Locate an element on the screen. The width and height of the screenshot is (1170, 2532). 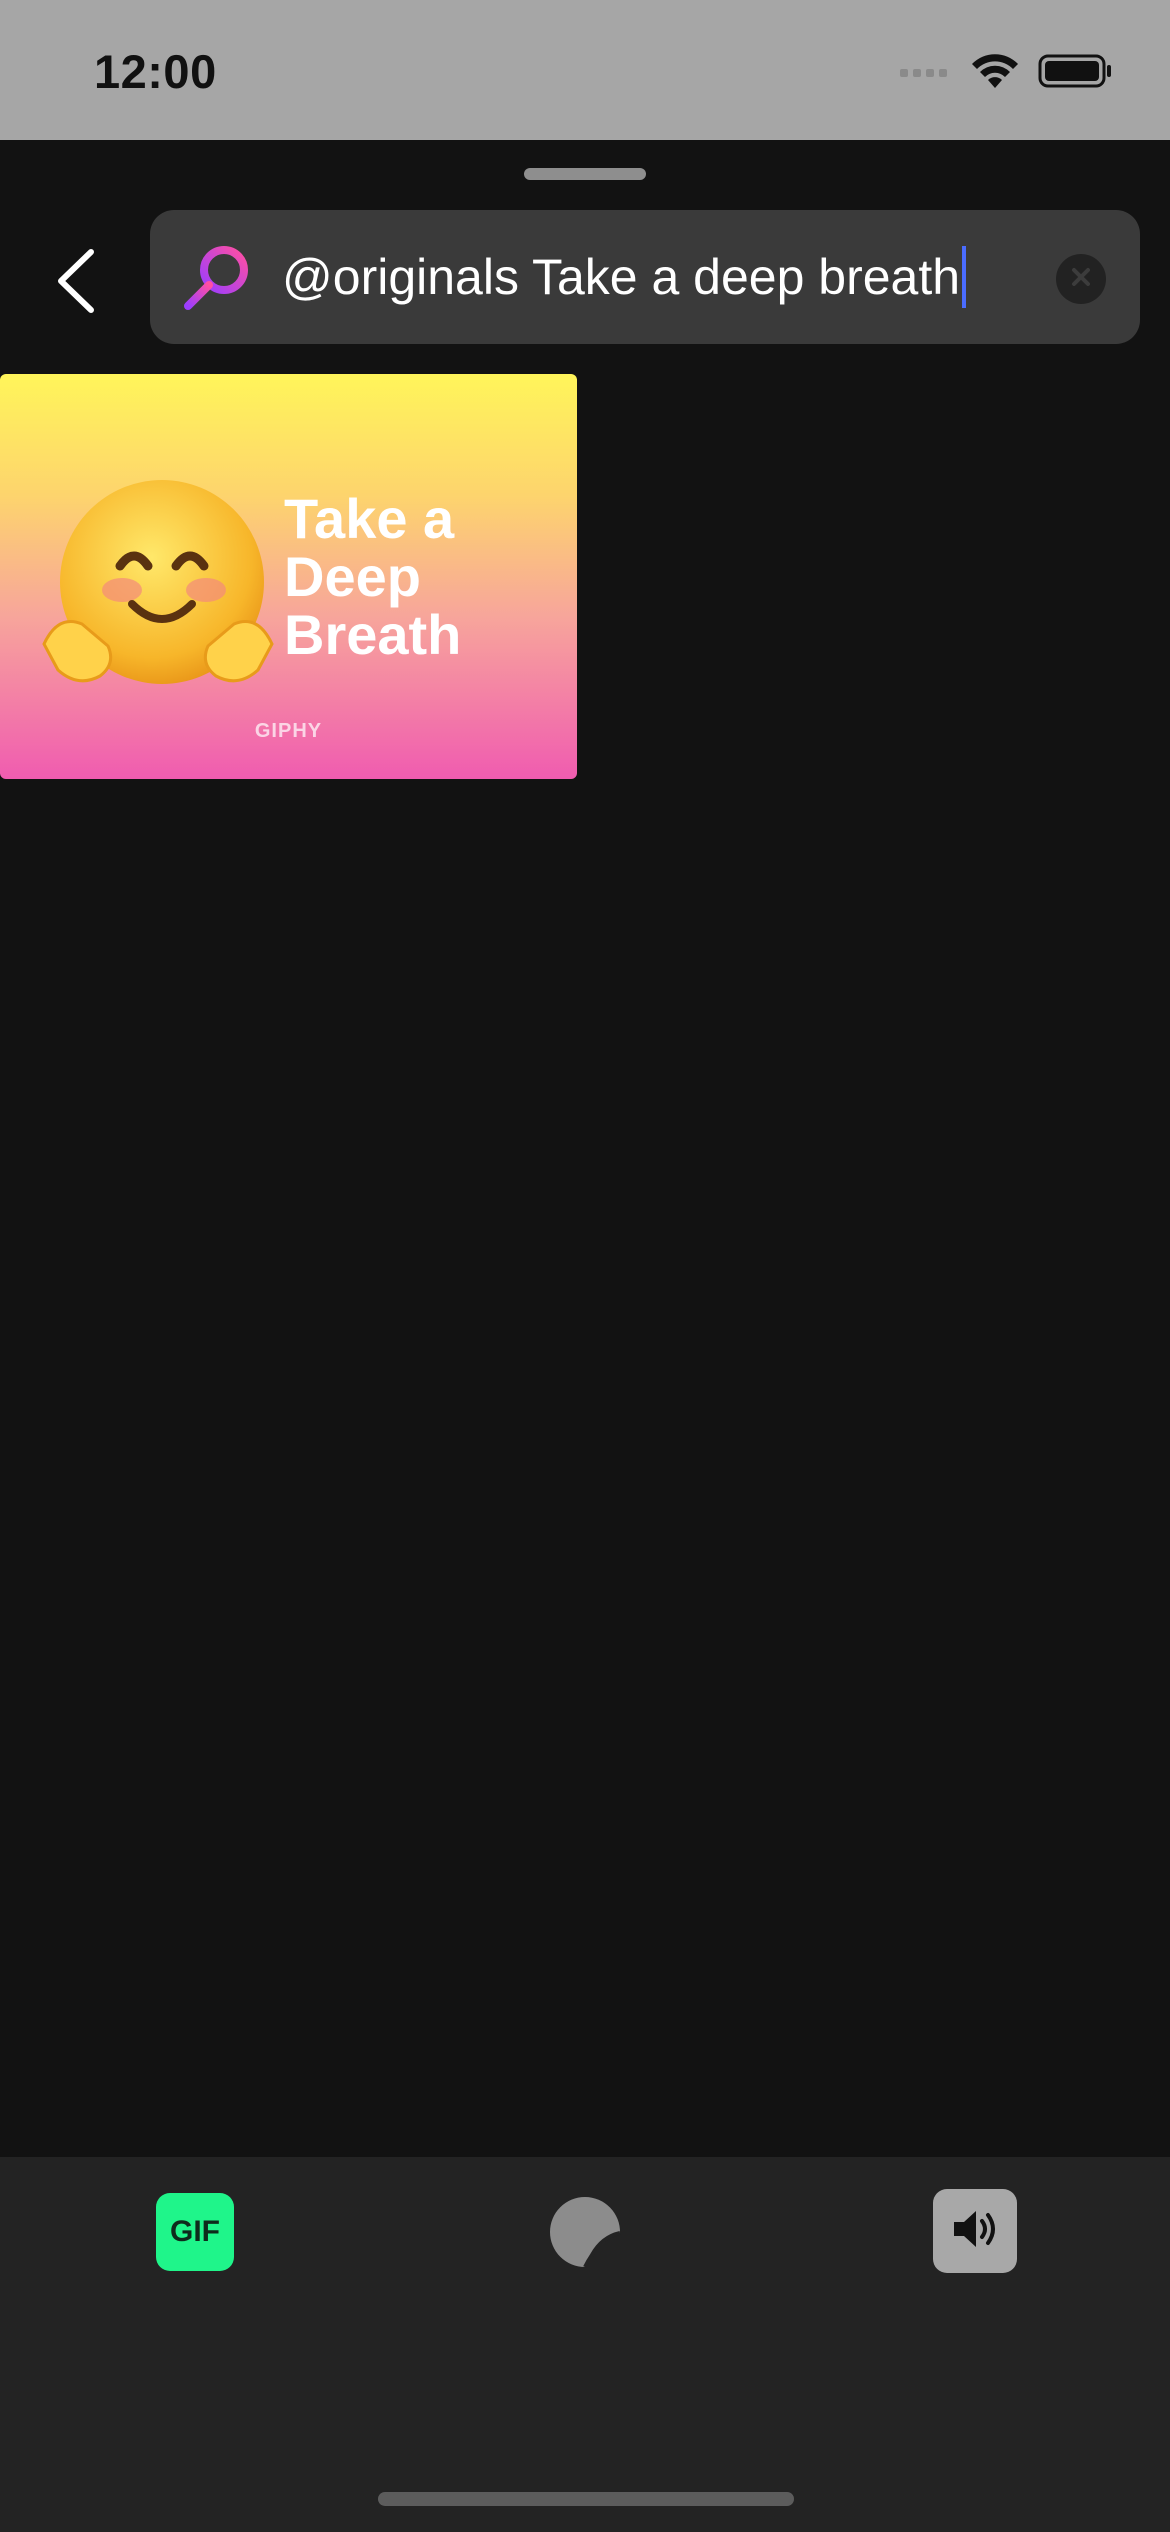
sticker-icon is located at coordinates (585, 2236).